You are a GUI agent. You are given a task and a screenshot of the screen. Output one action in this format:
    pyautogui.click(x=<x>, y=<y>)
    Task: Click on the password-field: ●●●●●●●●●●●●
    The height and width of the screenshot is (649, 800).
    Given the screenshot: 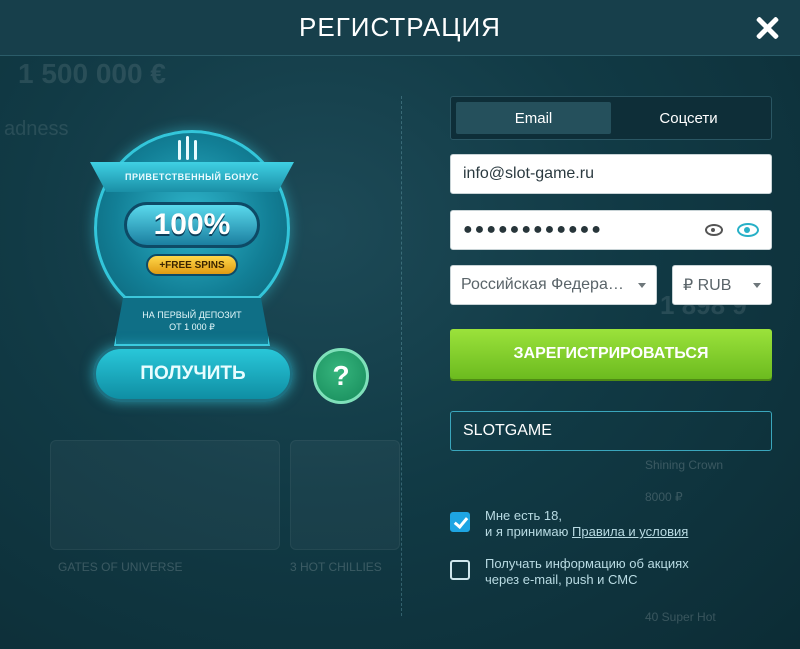 What is the action you would take?
    pyautogui.click(x=611, y=230)
    